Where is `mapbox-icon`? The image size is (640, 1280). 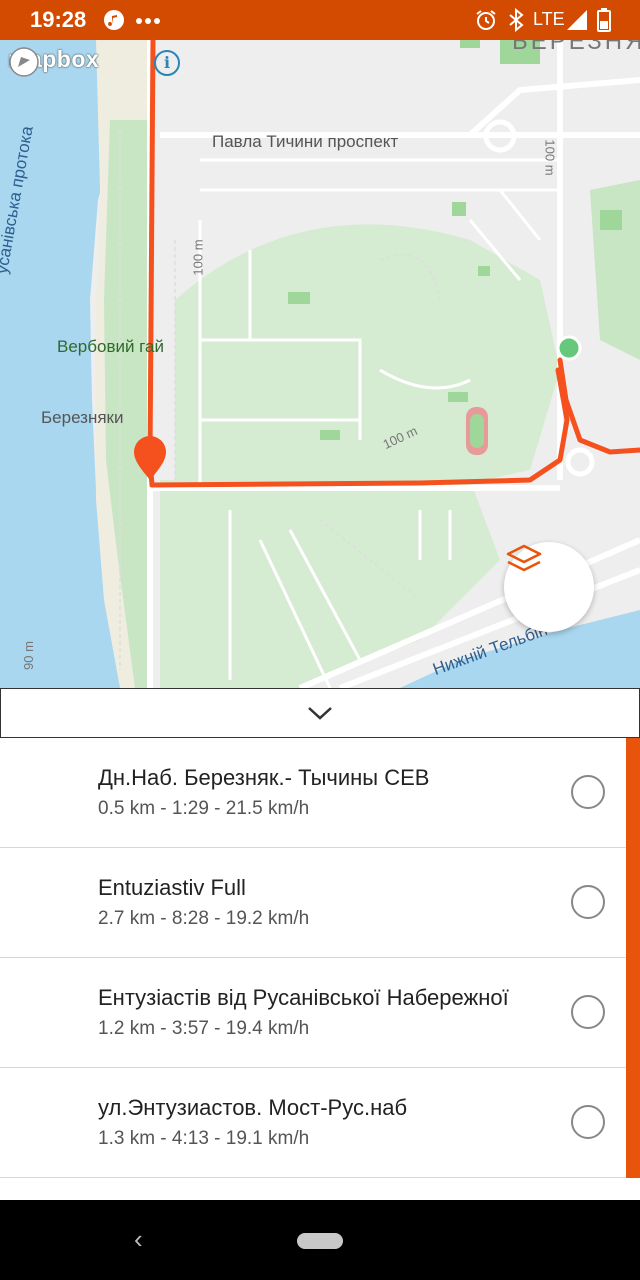
mapbox-icon is located at coordinates (24, 62).